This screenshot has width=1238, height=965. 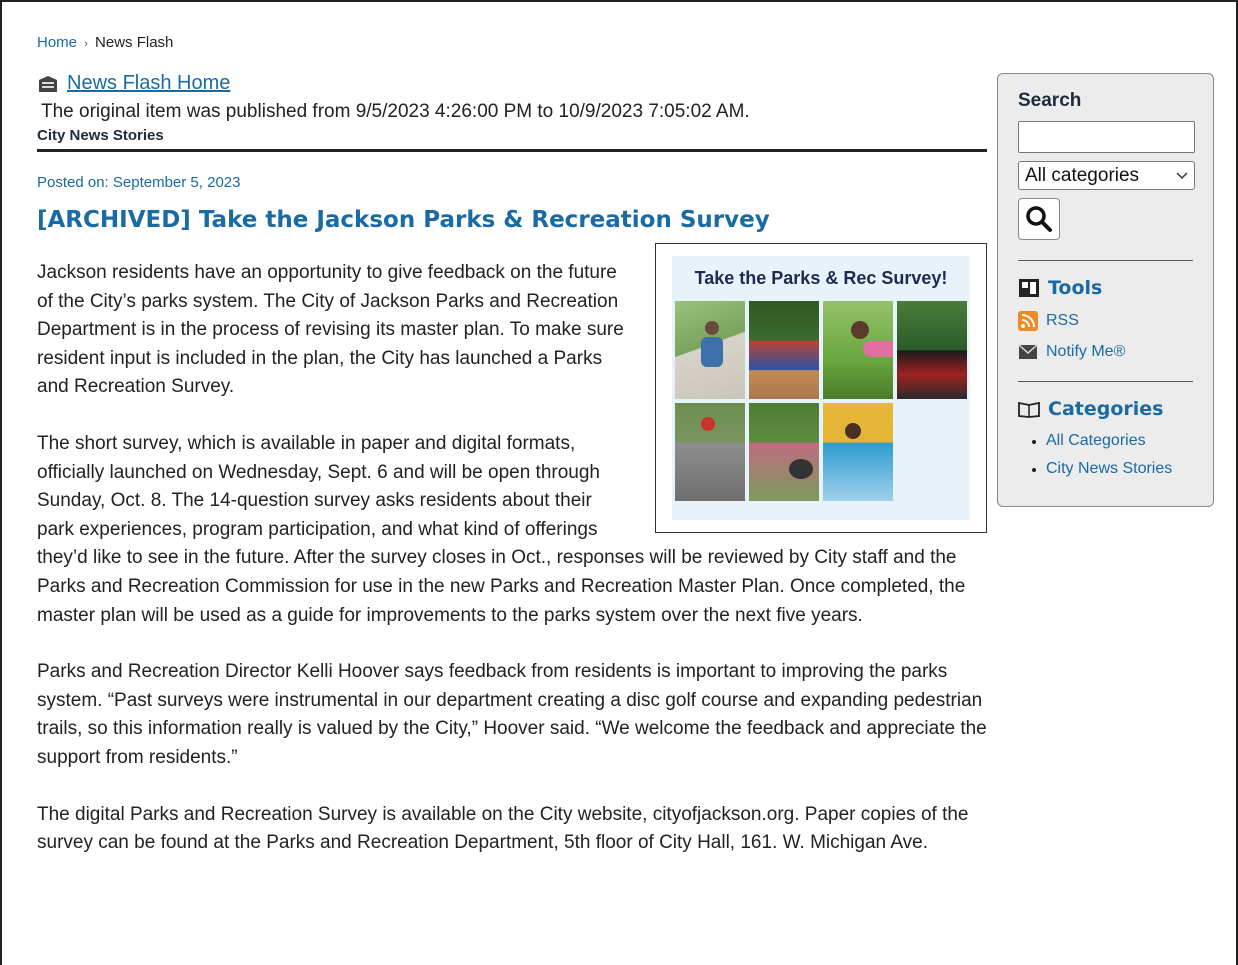 What do you see at coordinates (858, 451) in the screenshot?
I see `photo-splash` at bounding box center [858, 451].